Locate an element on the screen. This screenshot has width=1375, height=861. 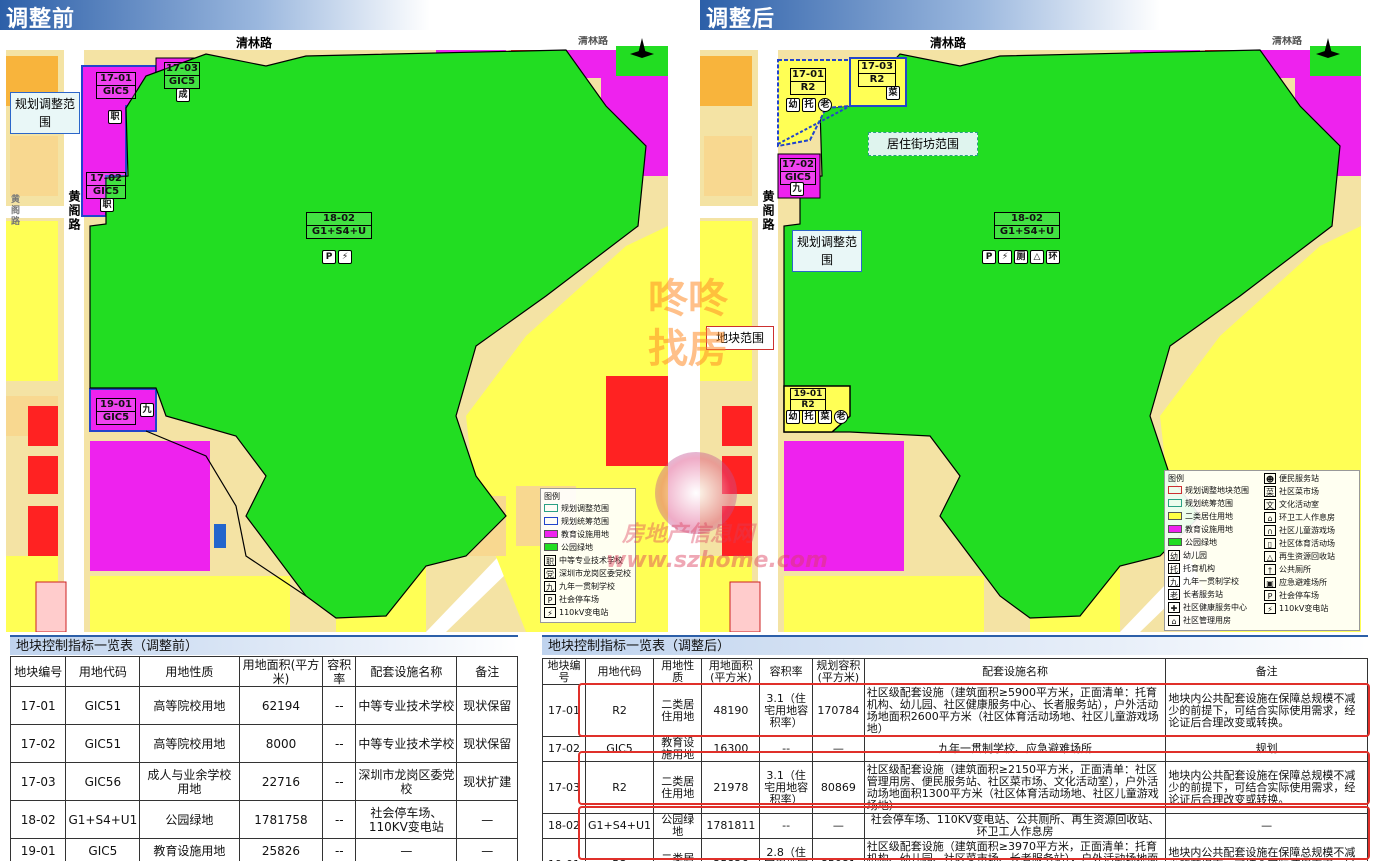
vocational-school-icon: 职 is located at coordinates (107, 205).